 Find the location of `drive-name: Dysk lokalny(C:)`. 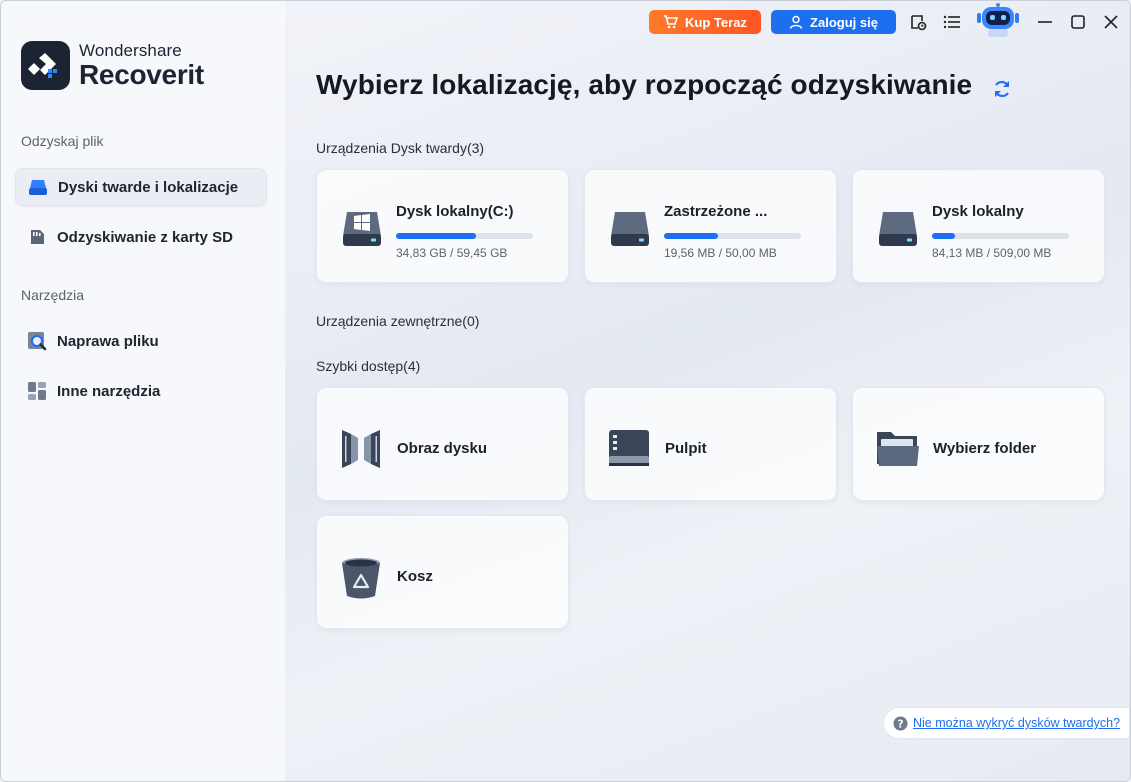

drive-name: Dysk lokalny(C:) is located at coordinates (455, 211).